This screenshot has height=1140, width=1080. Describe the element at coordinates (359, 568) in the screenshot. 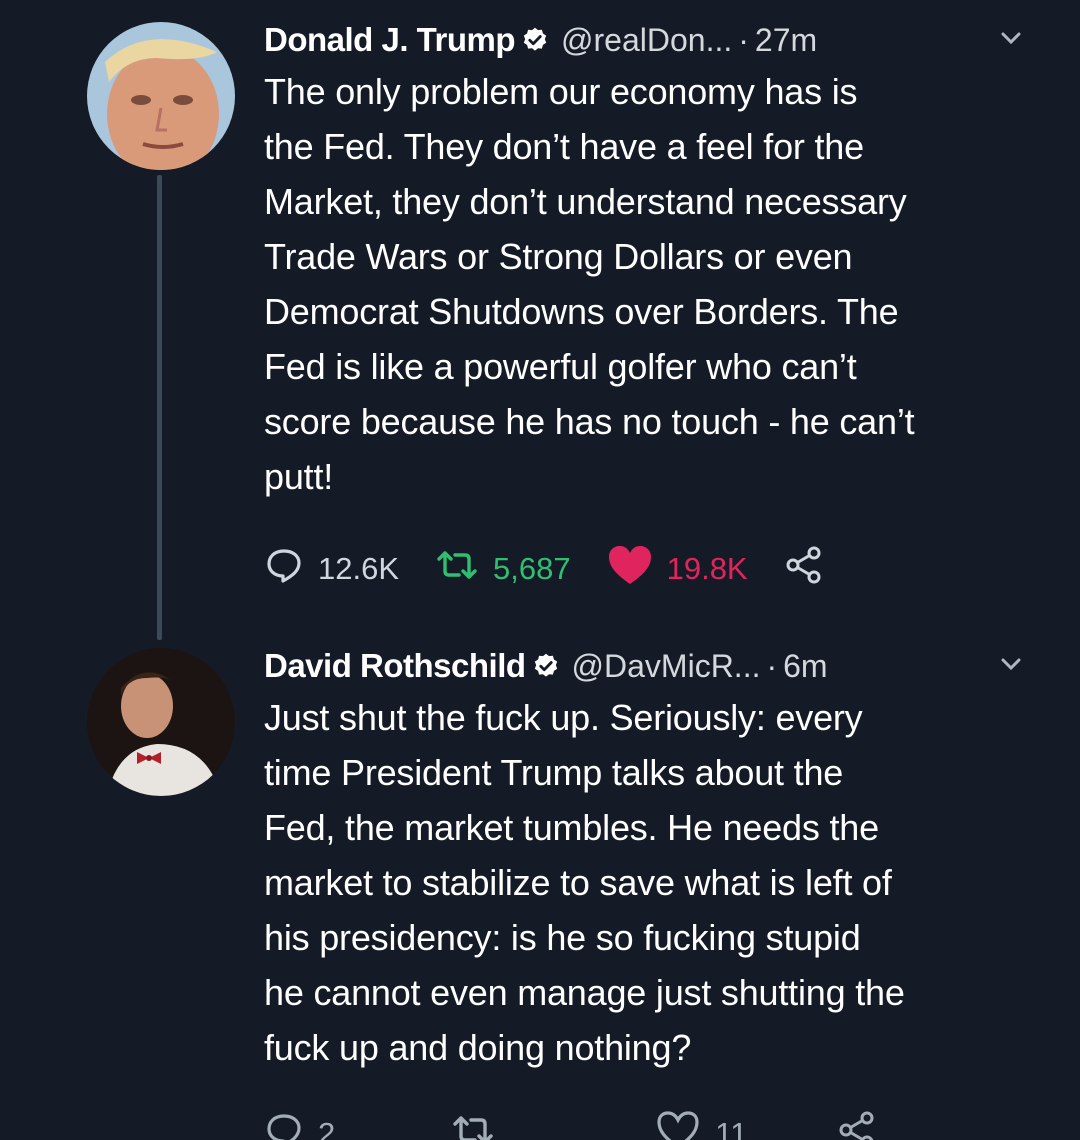

I see `reply-count: 12.6K` at that location.